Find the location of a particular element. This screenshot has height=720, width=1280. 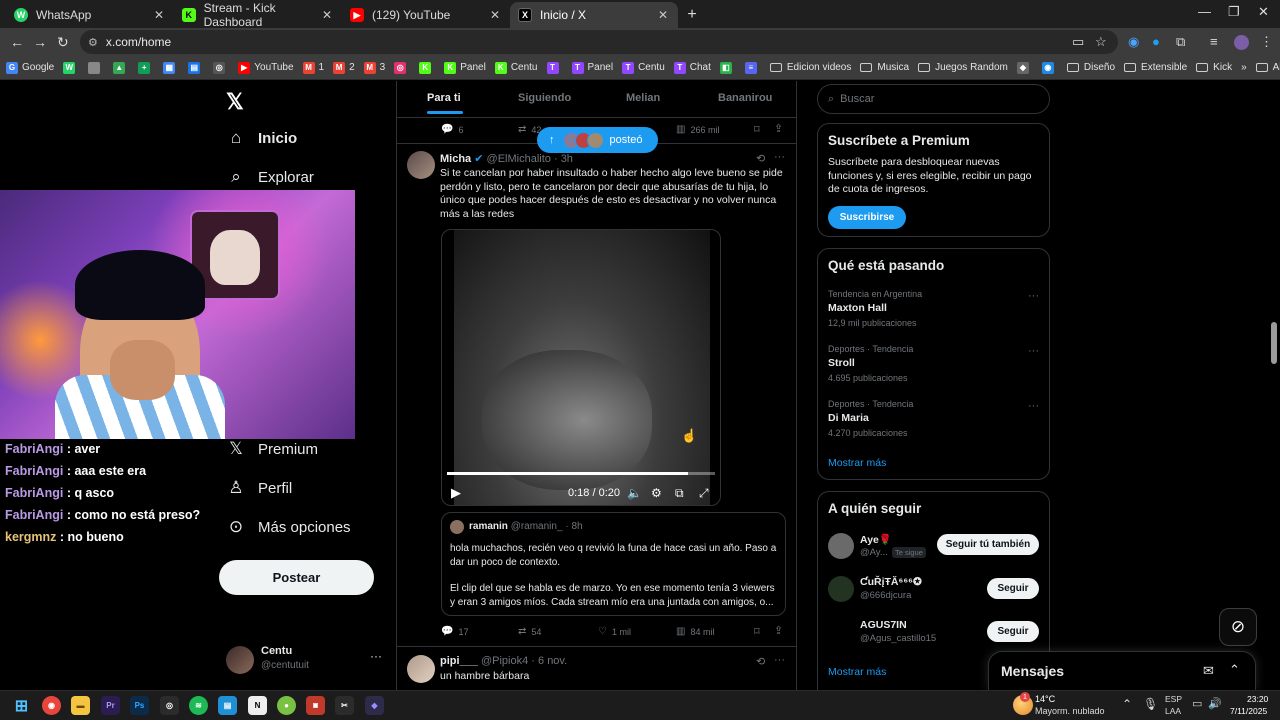

post-time: 3h is located at coordinates (567, 159).